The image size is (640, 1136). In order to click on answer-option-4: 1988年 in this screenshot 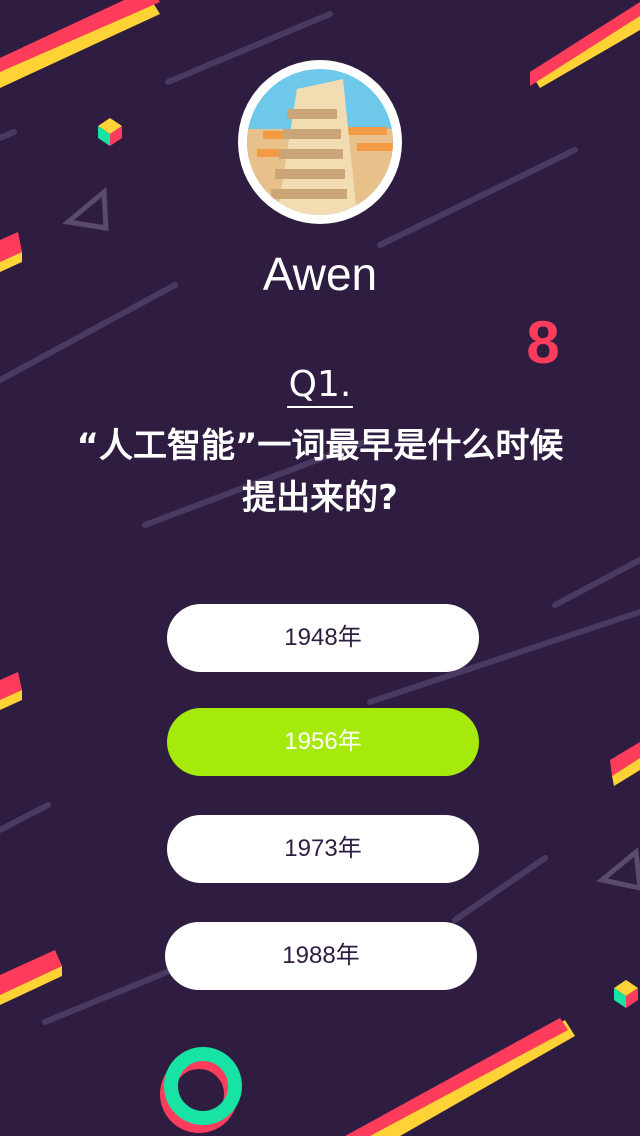, I will do `click(321, 956)`.